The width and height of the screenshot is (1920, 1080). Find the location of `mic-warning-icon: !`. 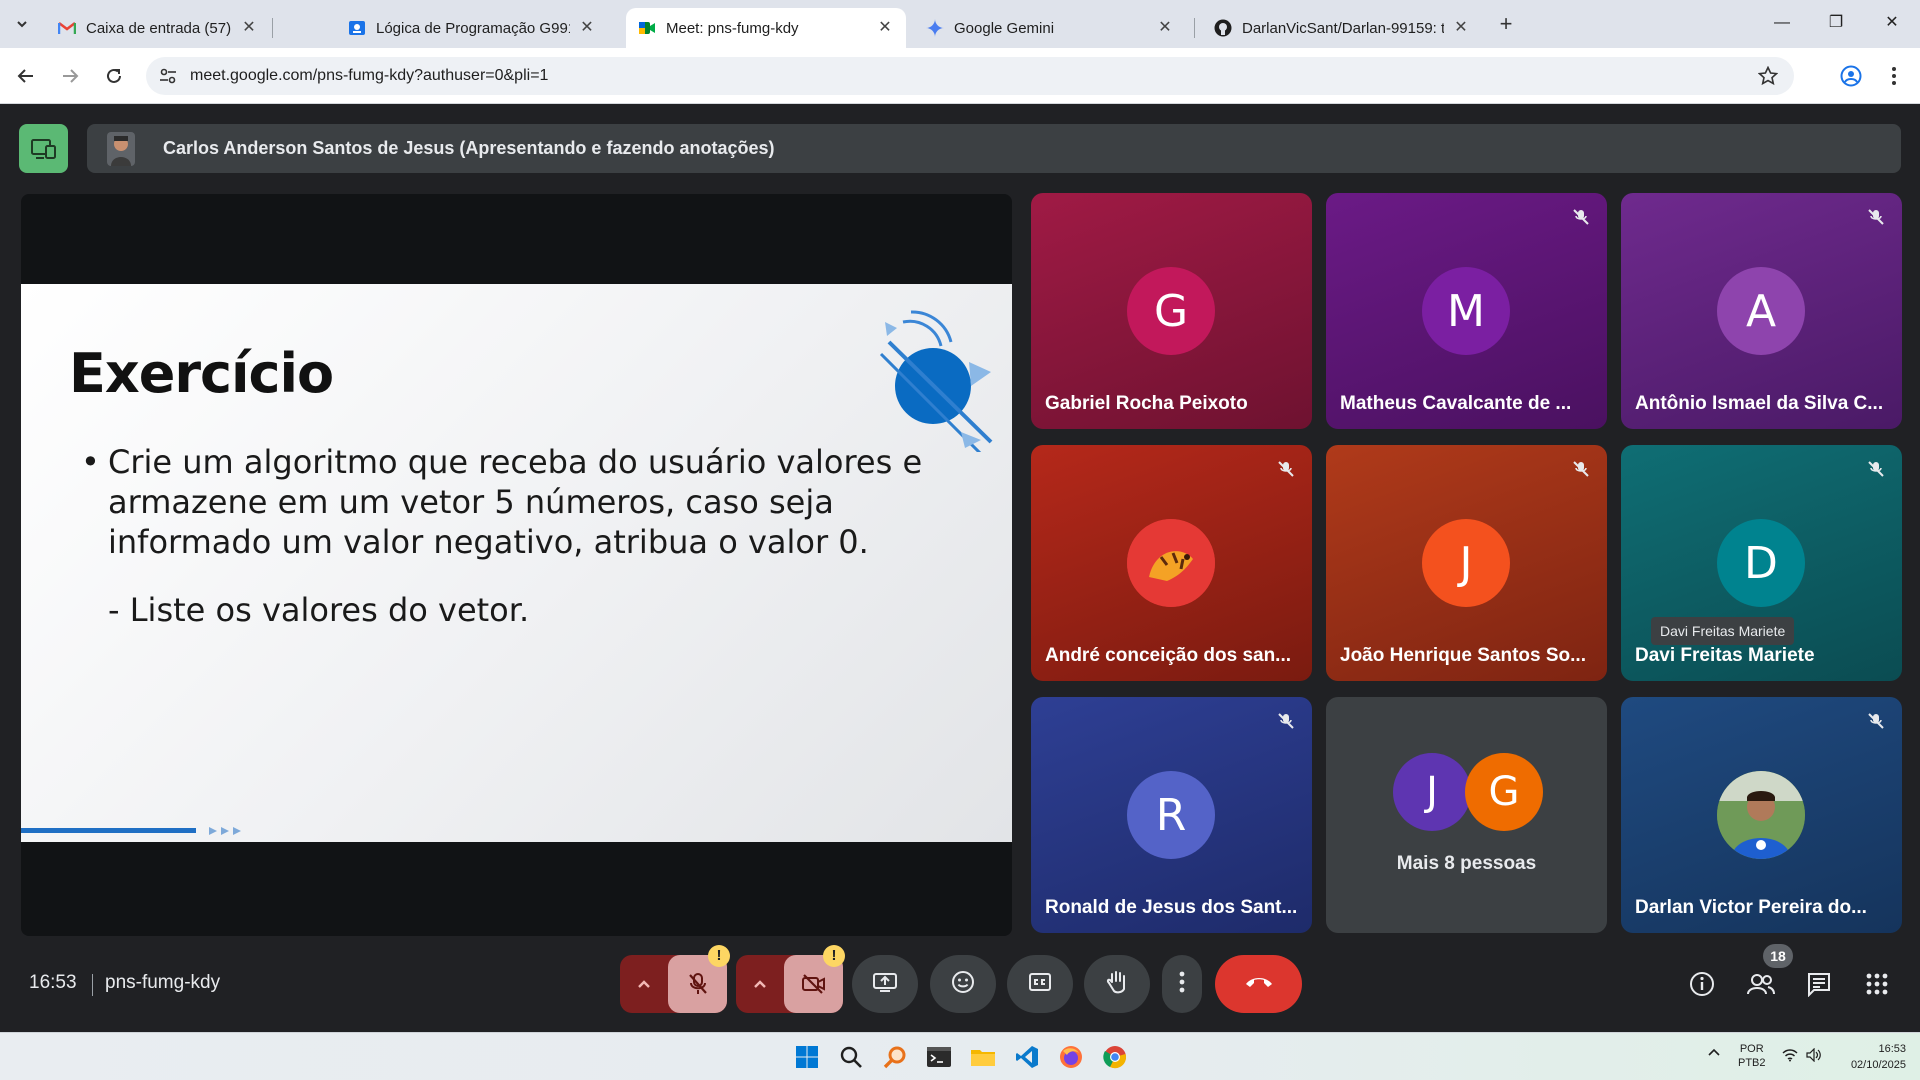

mic-warning-icon: ! is located at coordinates (719, 956).